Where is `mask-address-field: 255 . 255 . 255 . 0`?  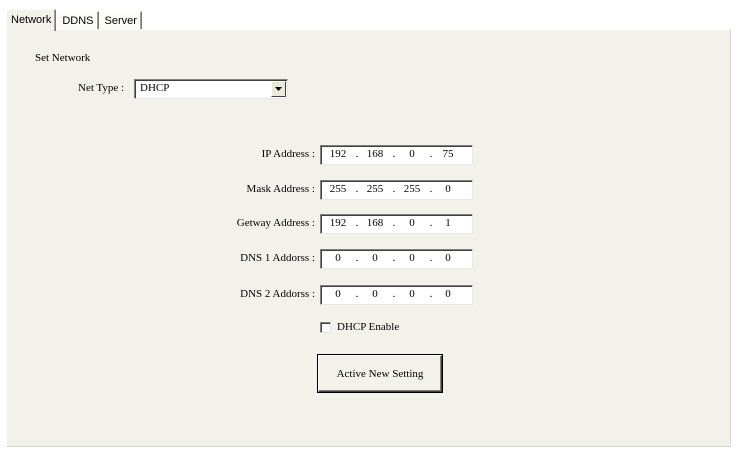 mask-address-field: 255 . 255 . 255 . 0 is located at coordinates (396, 190).